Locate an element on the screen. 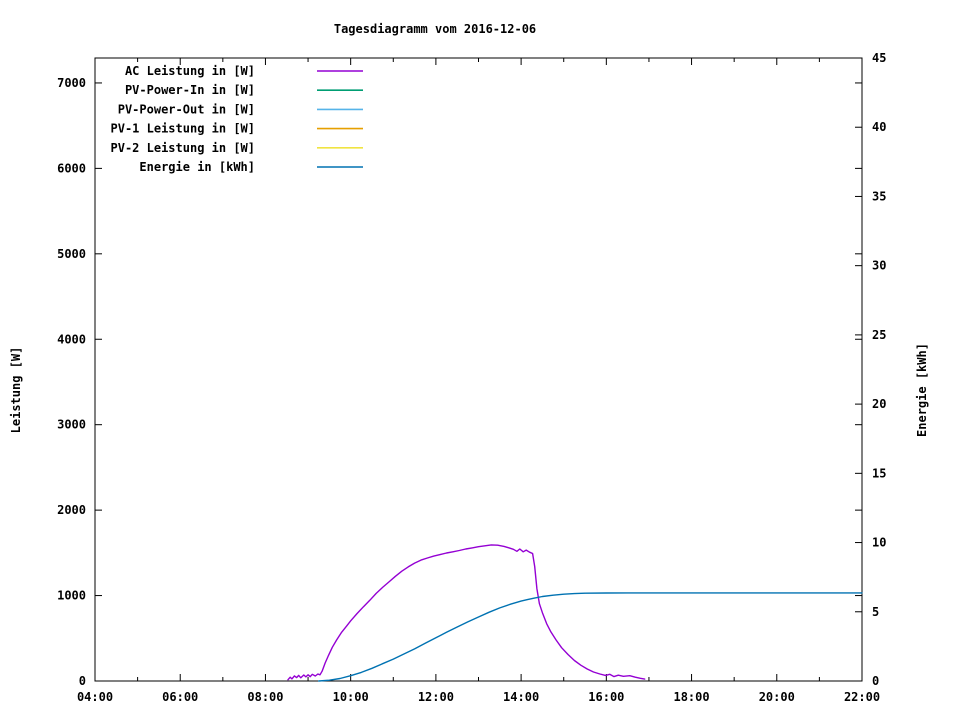  y-right-tick-label: 25 is located at coordinates (879, 335).